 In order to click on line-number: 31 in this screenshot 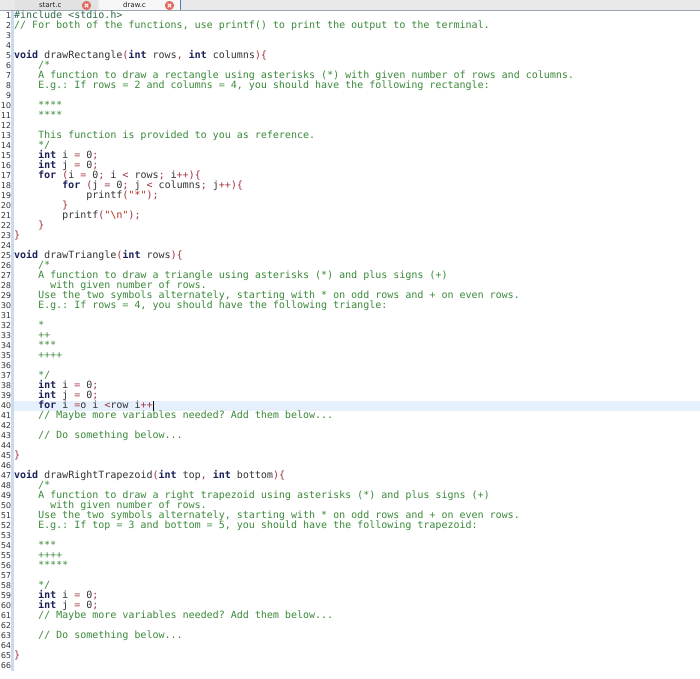, I will do `click(5, 316)`.